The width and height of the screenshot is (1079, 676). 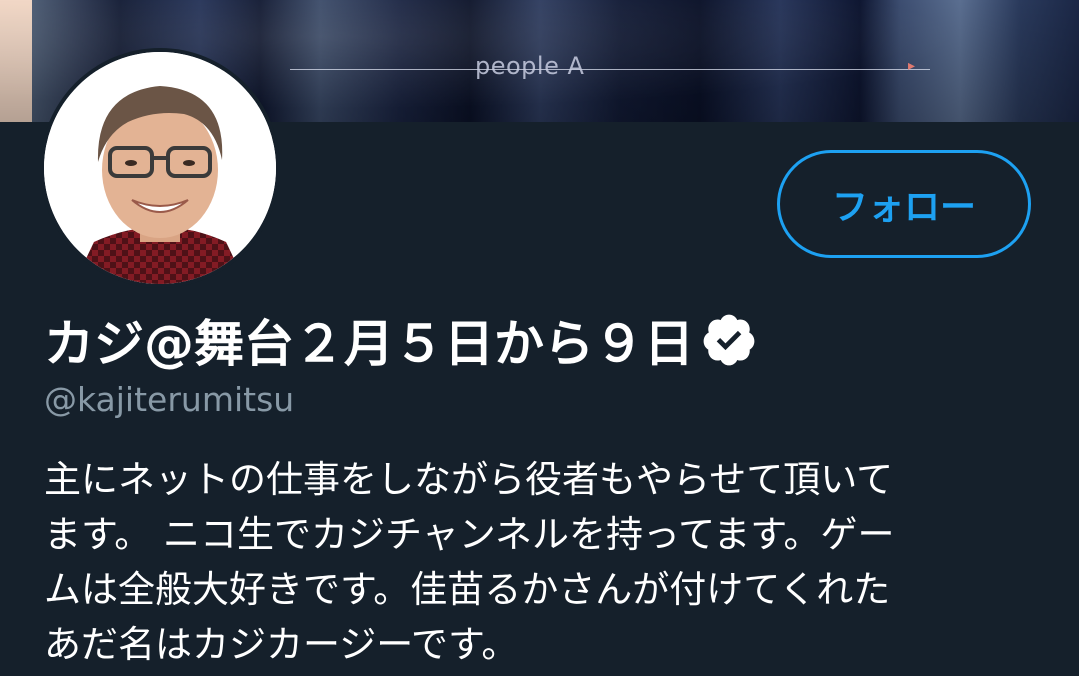 What do you see at coordinates (904, 204) in the screenshot?
I see `follow-button: フォロー` at bounding box center [904, 204].